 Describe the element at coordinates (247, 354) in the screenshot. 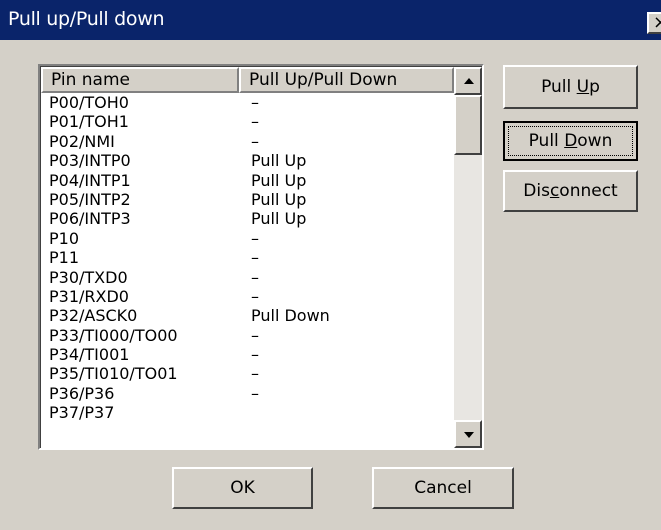

I see `list-item: P34/TI001 –` at that location.